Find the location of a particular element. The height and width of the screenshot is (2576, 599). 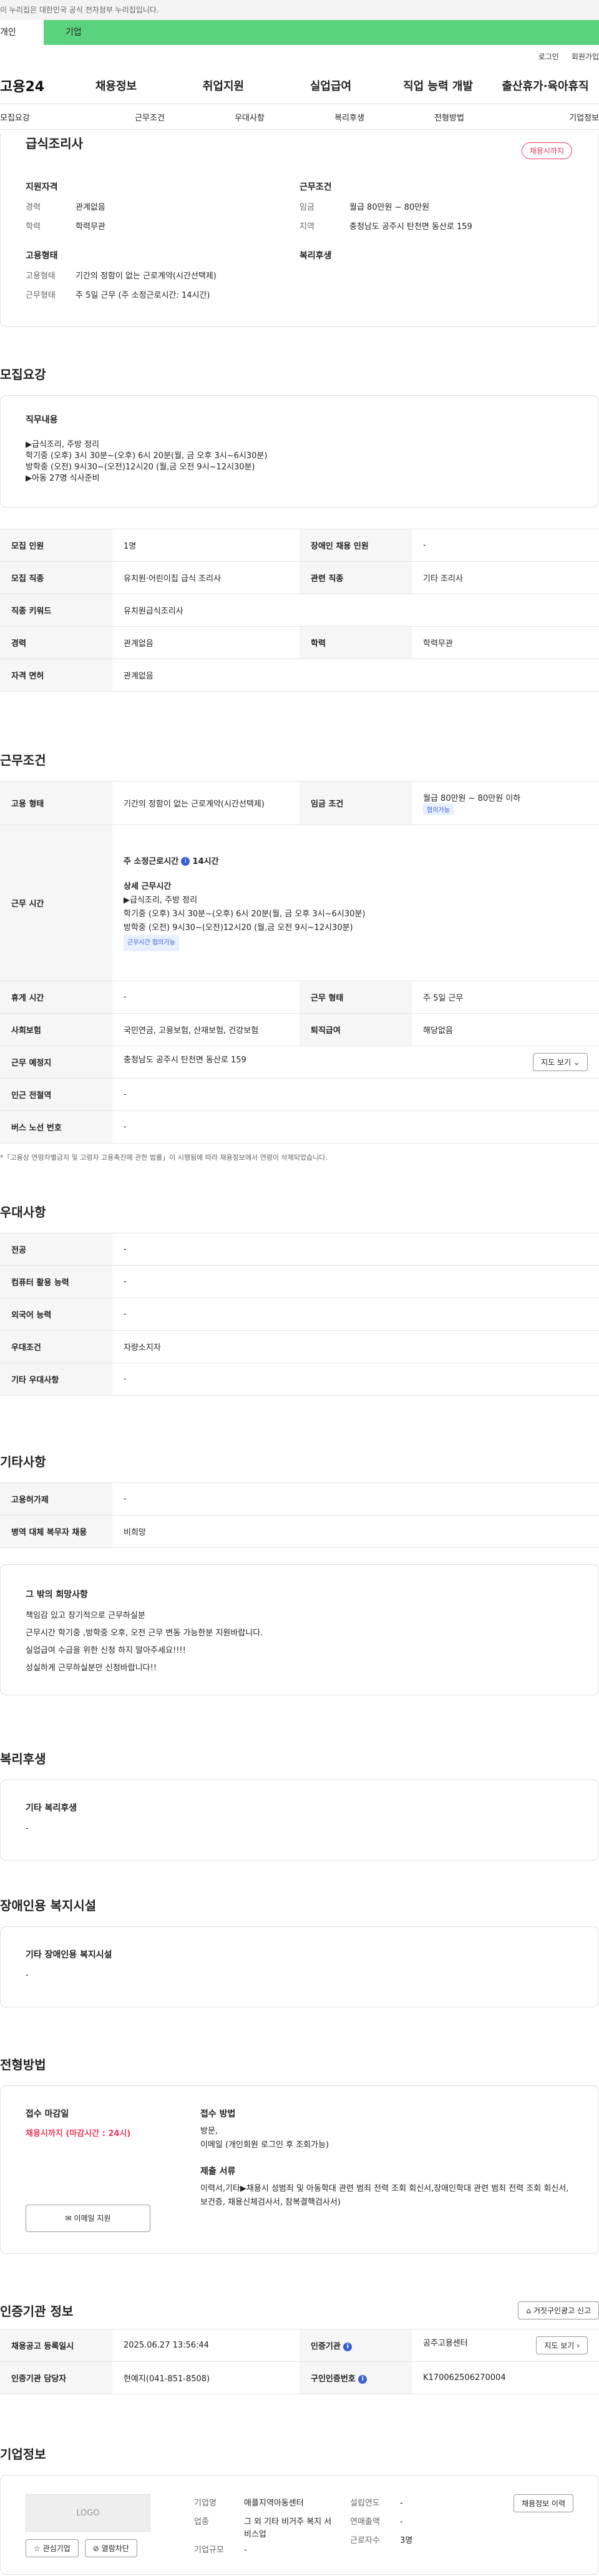

cell: 1명 is located at coordinates (206, 545).